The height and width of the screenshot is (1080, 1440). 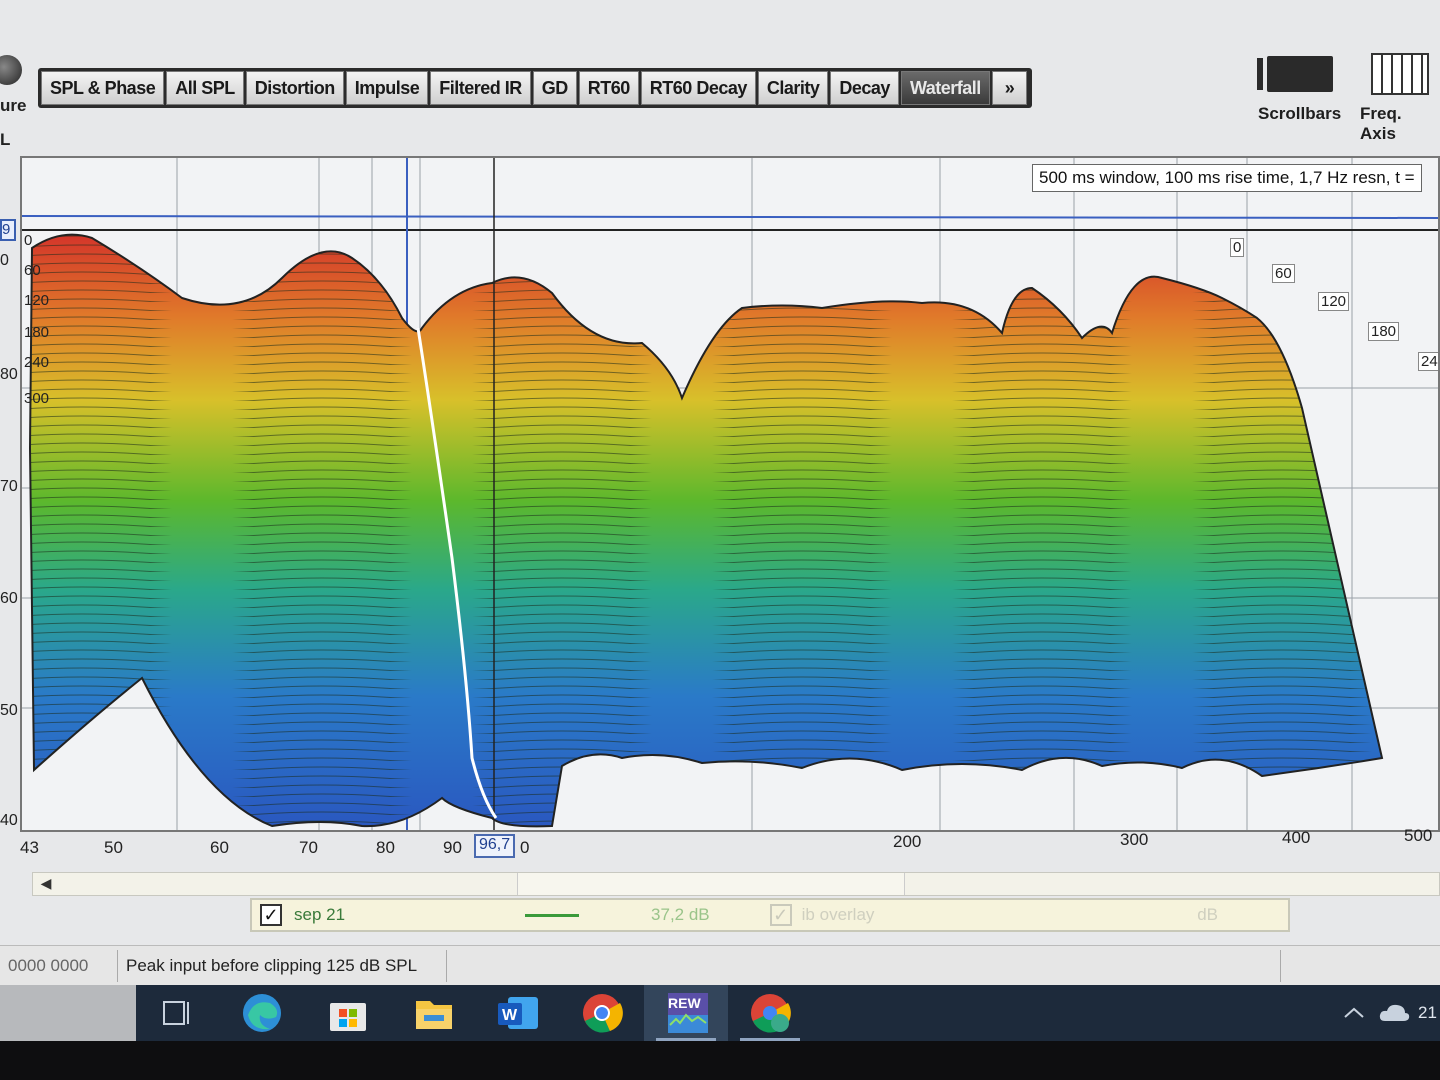 I want to click on x-label-70: 70, so click(x=308, y=847).